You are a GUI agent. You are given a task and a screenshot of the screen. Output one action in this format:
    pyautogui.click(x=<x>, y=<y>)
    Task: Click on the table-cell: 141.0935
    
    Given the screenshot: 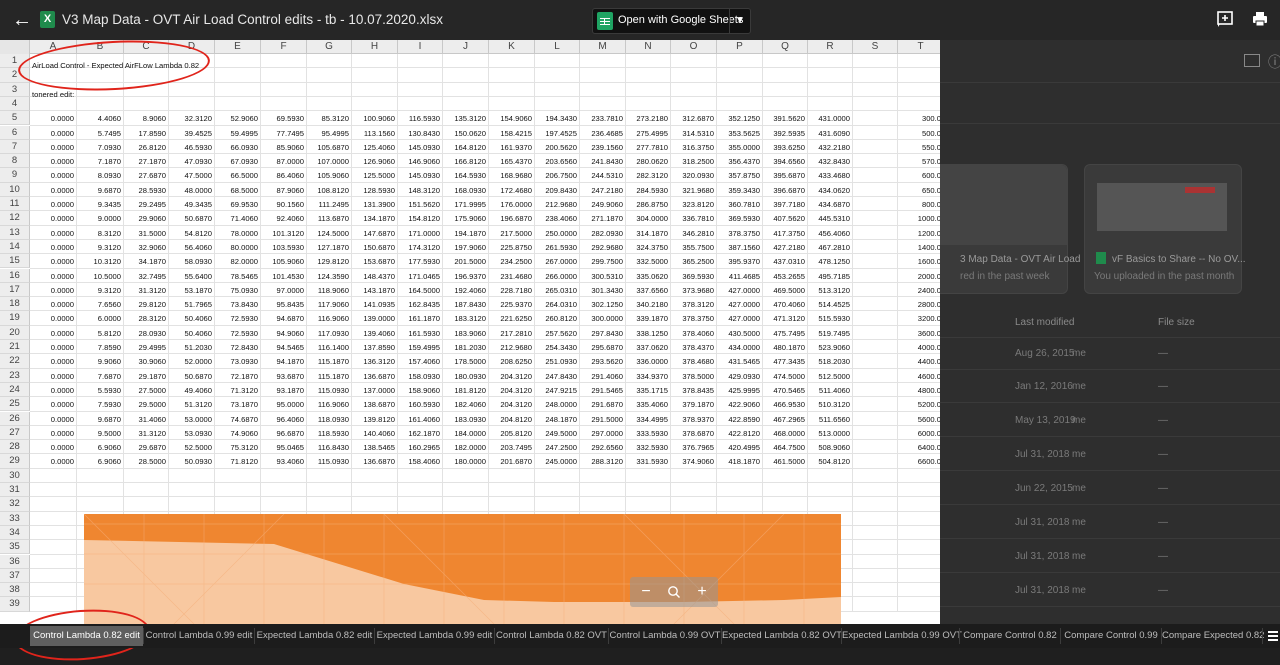 What is the action you would take?
    pyautogui.click(x=375, y=304)
    